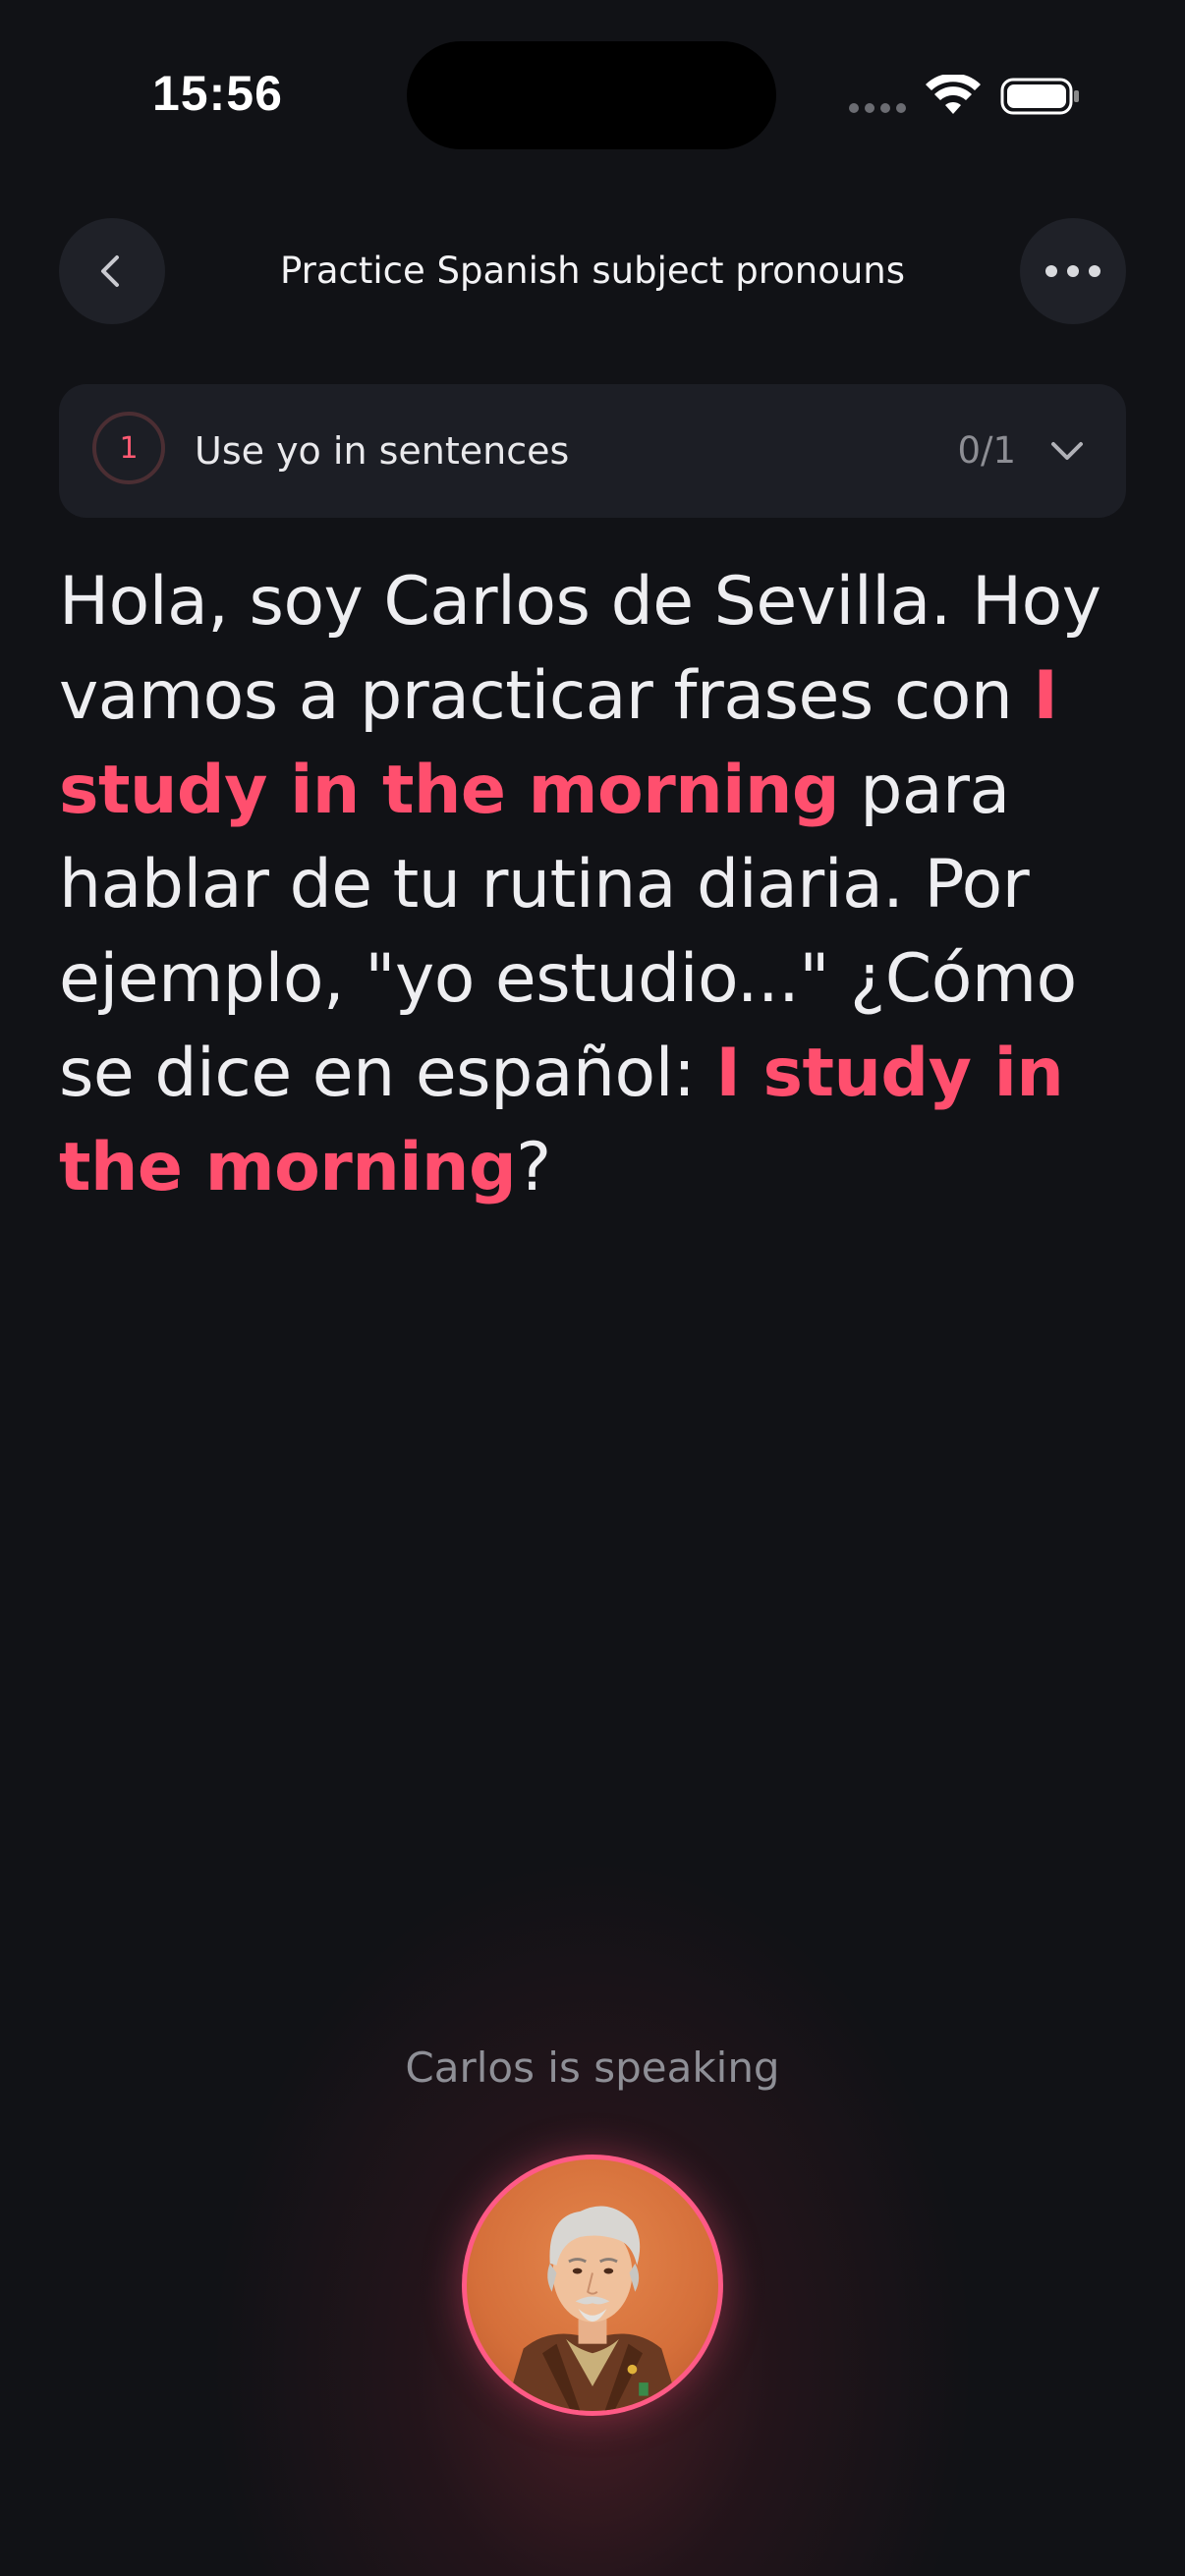 The height and width of the screenshot is (2576, 1185). I want to click on status-bar: 15:56, so click(592, 98).